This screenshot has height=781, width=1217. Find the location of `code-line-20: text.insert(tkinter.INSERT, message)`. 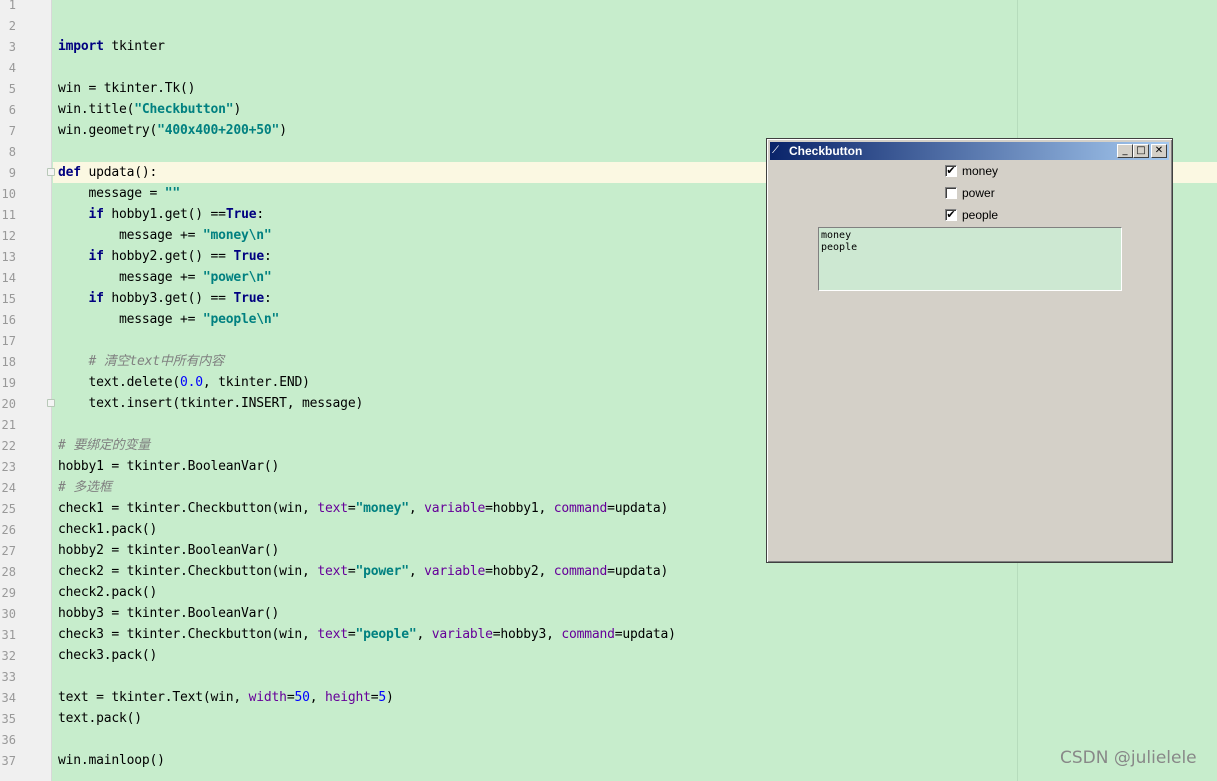

code-line-20: text.insert(tkinter.INSERT, message) is located at coordinates (211, 403).